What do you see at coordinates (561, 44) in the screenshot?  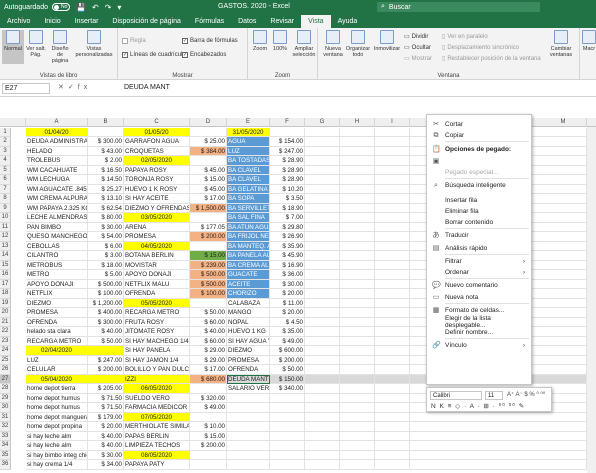 I see `switch-windows-button: Cambiar ventanas` at bounding box center [561, 44].